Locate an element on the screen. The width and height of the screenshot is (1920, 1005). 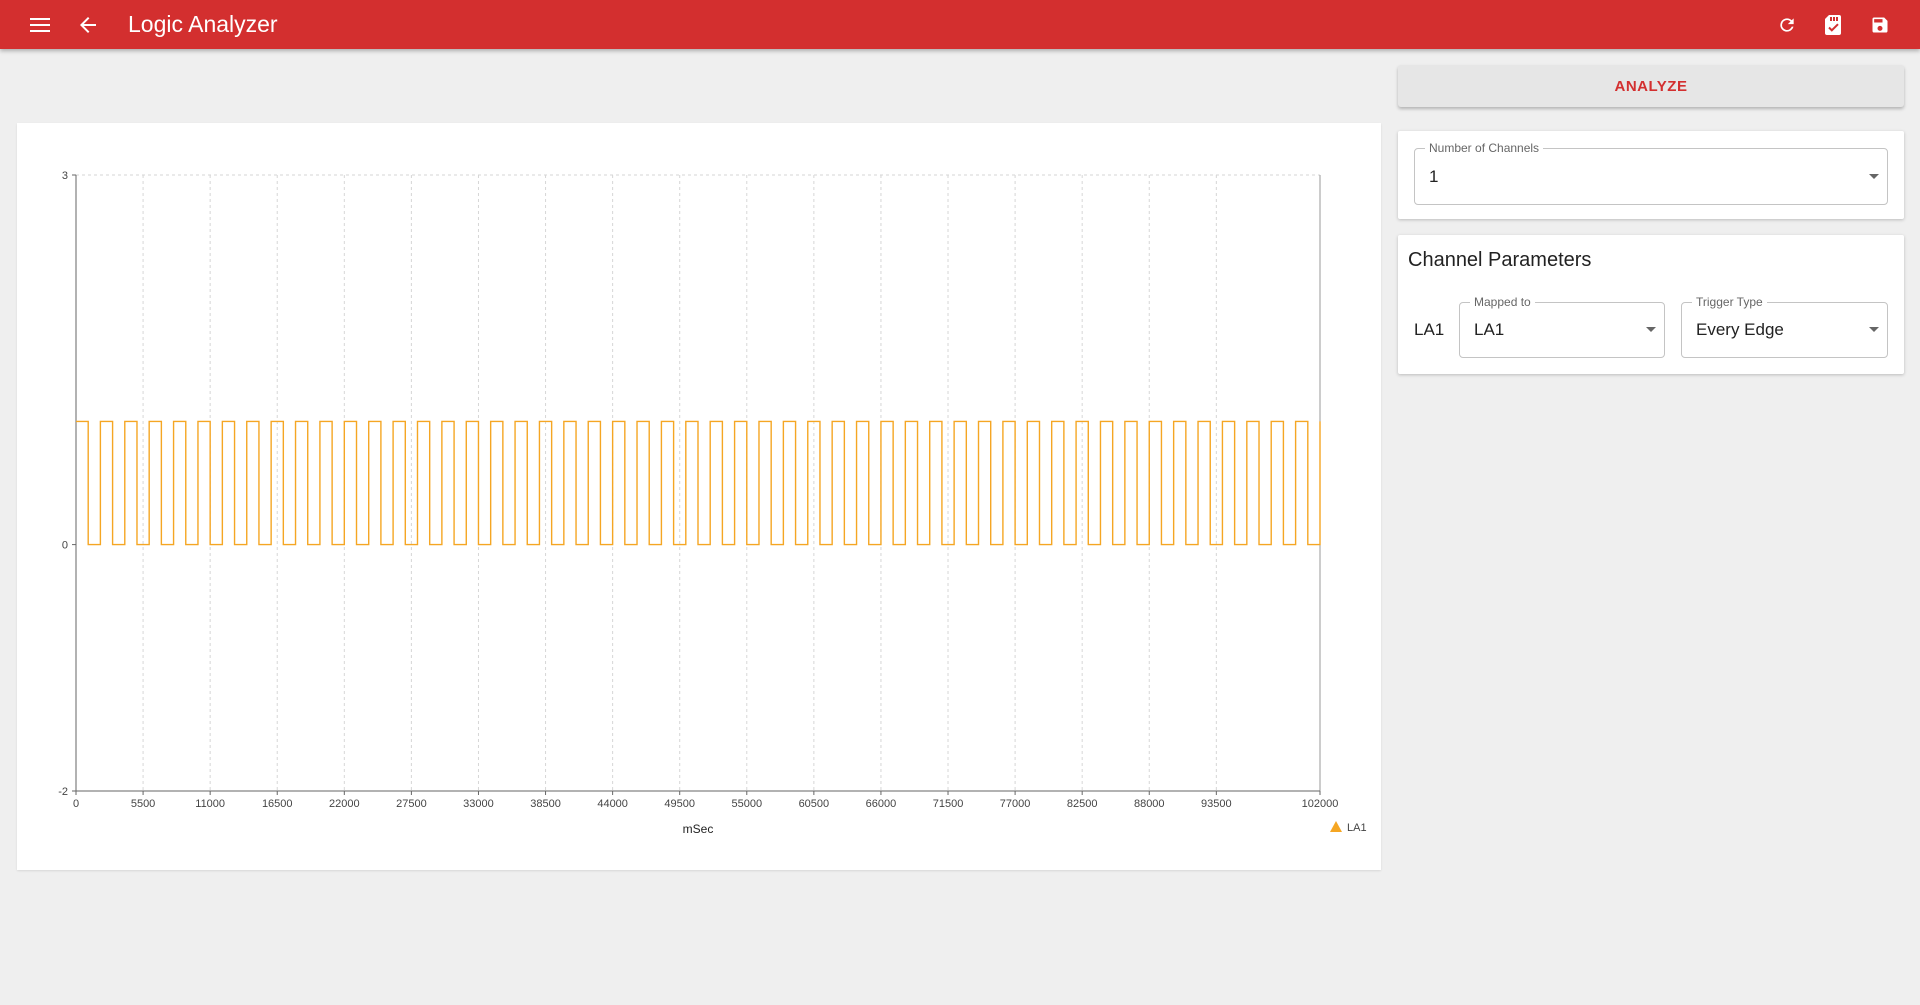
menu-button is located at coordinates (40, 24).